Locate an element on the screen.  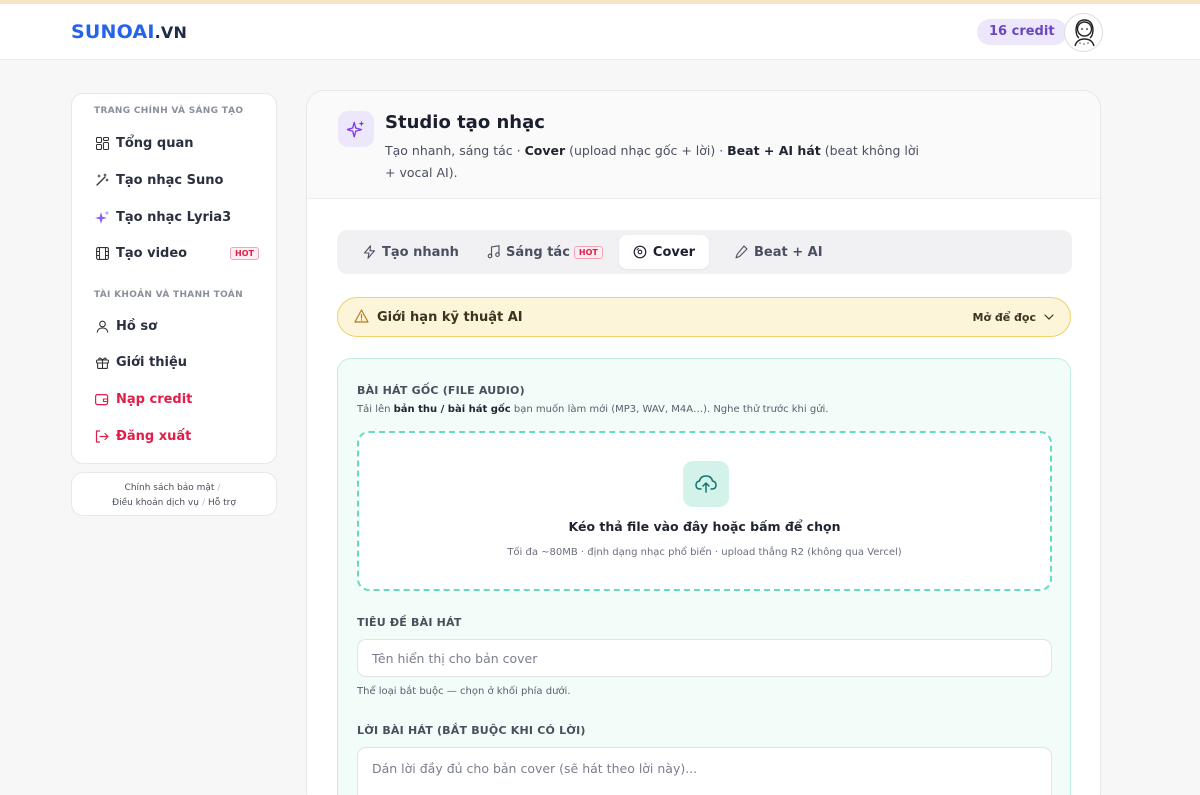
wallet-icon is located at coordinates (102, 399).